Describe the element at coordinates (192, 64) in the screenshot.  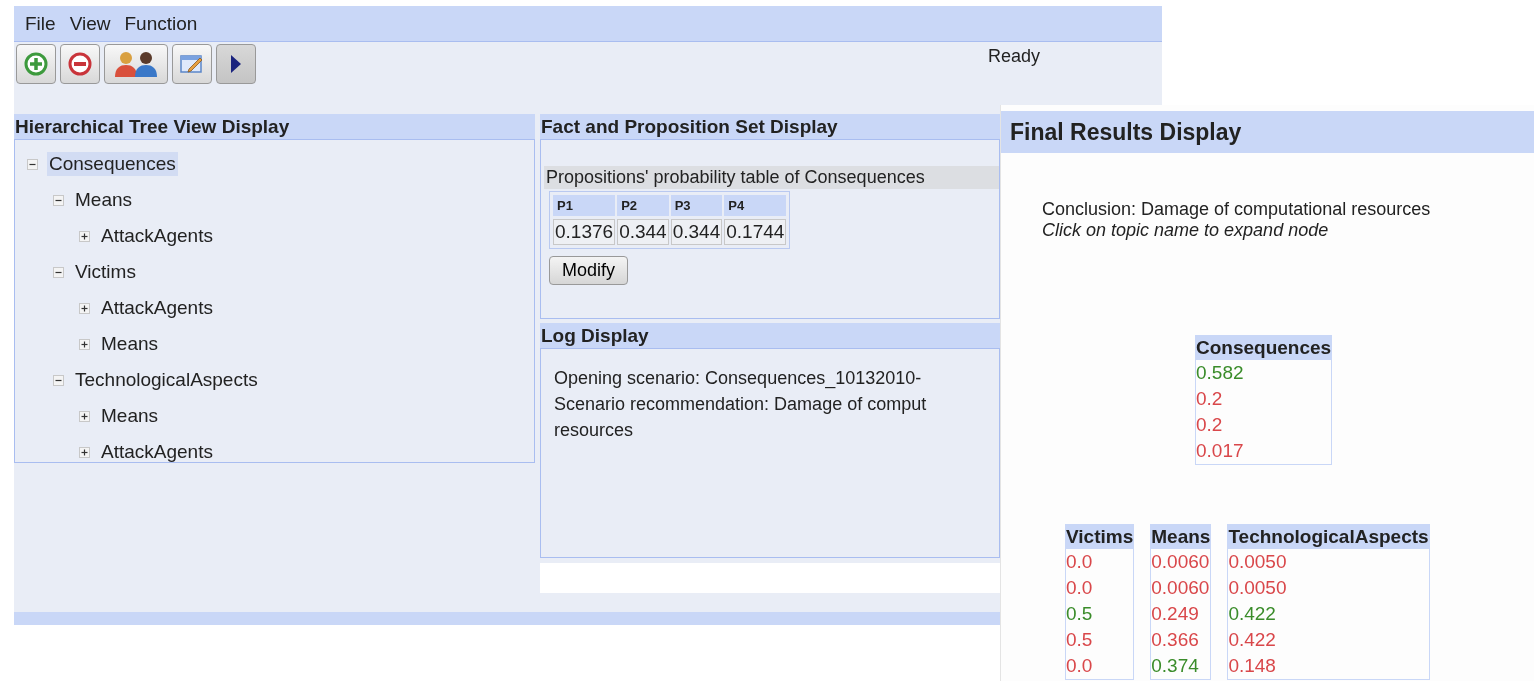
I see `edit-icon` at that location.